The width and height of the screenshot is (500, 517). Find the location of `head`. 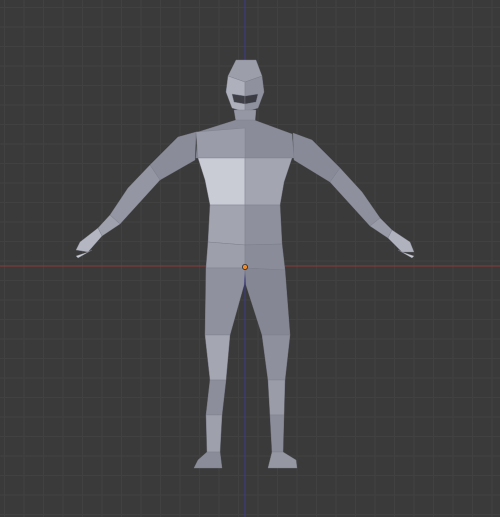

head is located at coordinates (245, 91).